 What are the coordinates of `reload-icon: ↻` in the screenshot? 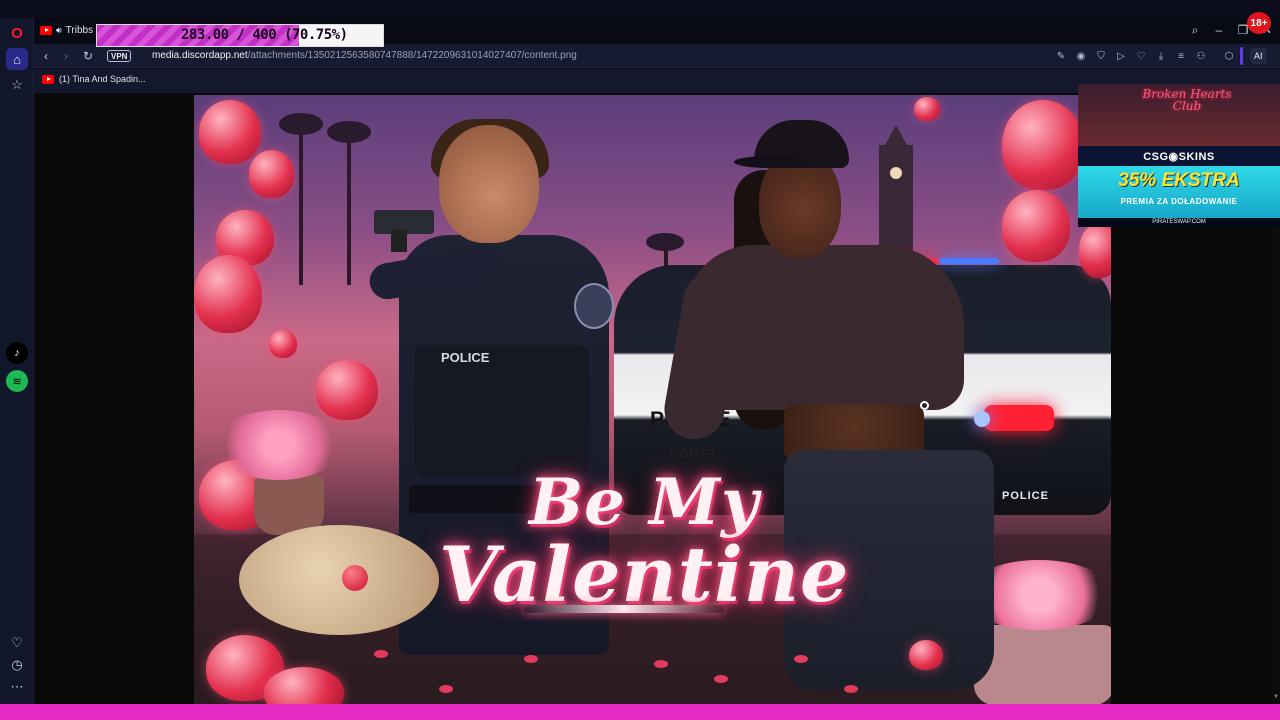 It's located at (88, 56).